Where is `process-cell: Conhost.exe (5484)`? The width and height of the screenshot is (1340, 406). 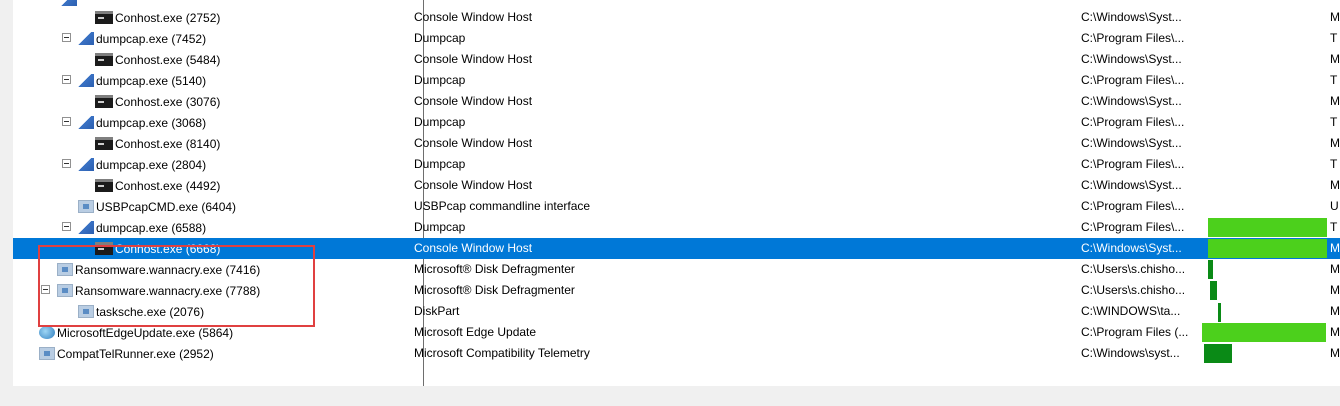 process-cell: Conhost.exe (5484) is located at coordinates (157, 59).